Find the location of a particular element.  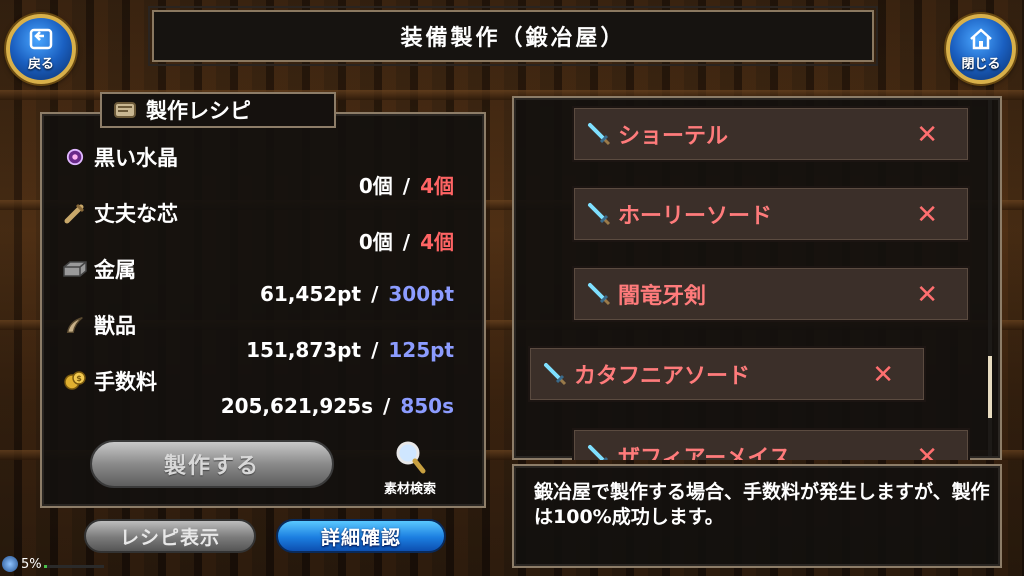

info-message: 鍛冶屋で製作する場合、手数料が発生しますが、製作は100%成功します。 is located at coordinates (762, 504).